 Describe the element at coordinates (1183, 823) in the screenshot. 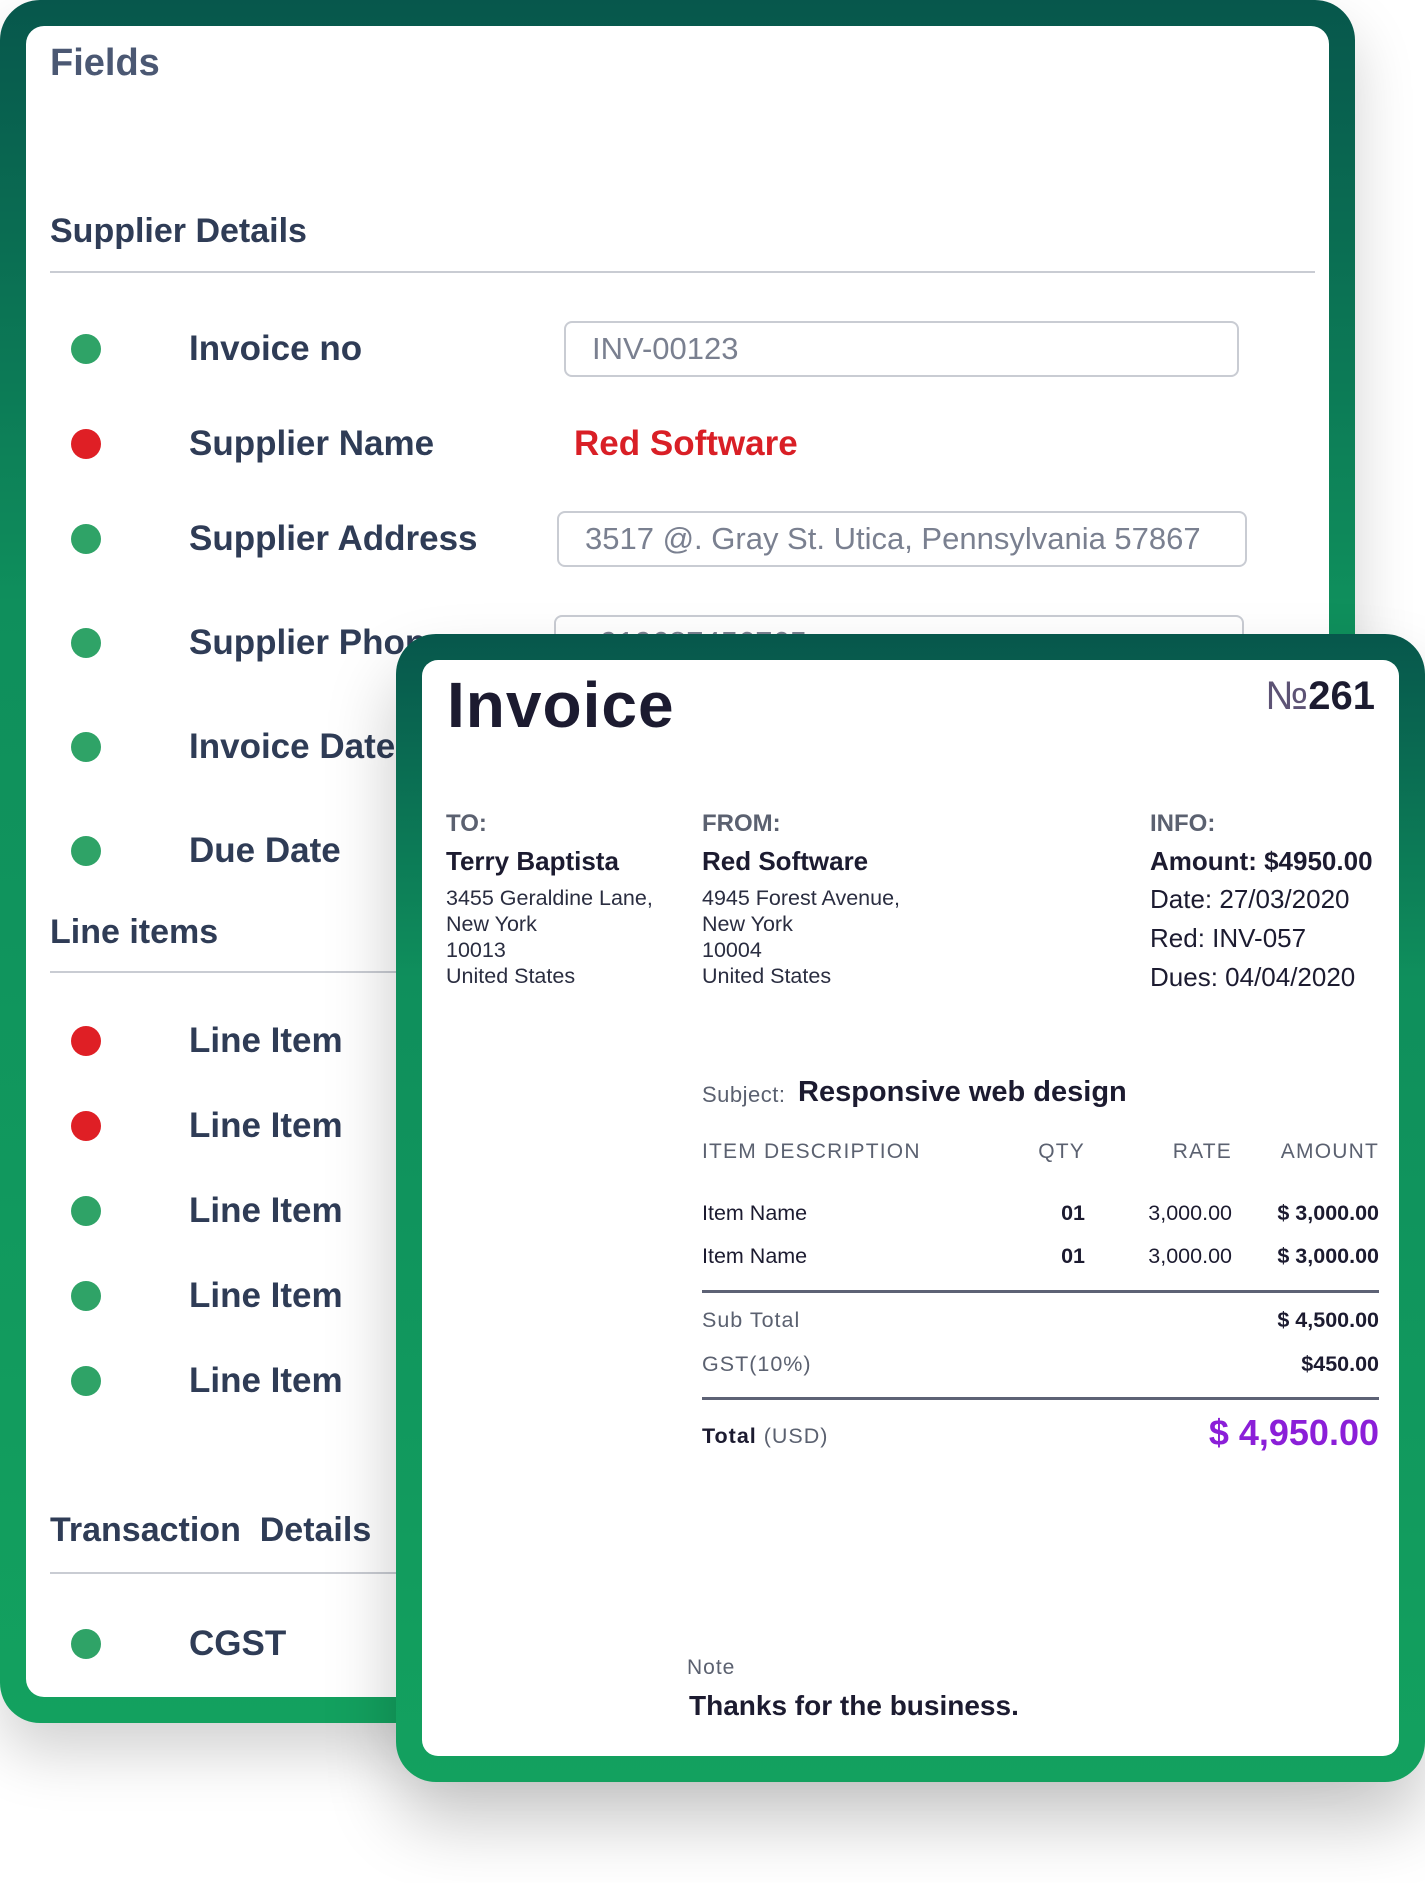

I see `info-heading: INFO:` at that location.